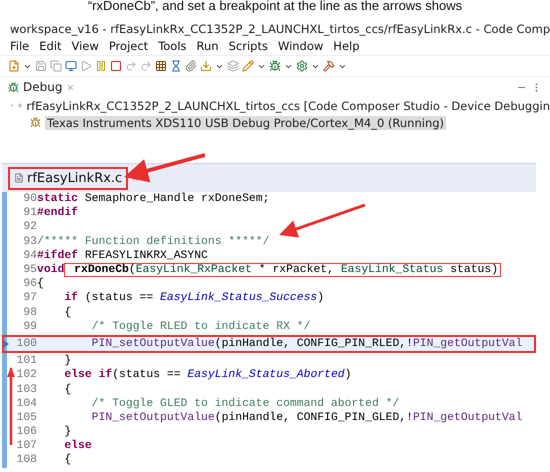 The image size is (550, 472). I want to click on code-line: PIN_setOutputValue(pinHandle, CONFIG_PIN_RLED,!PIN_getOutputVal, so click(306, 344).